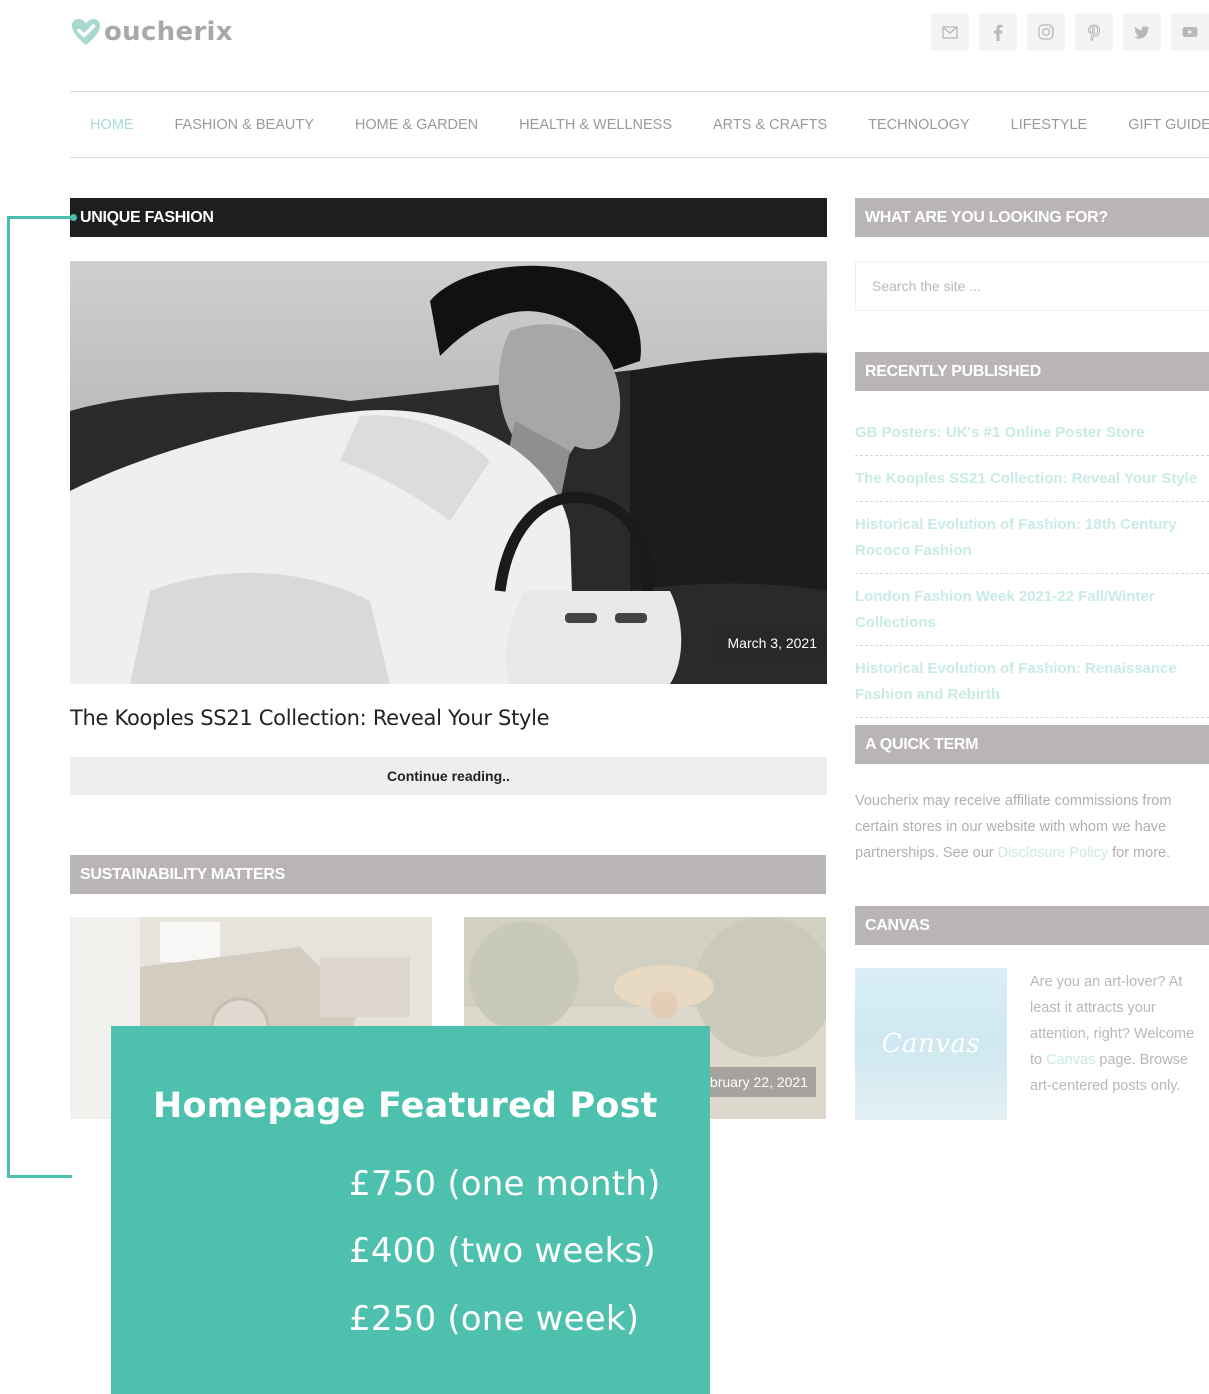 This screenshot has height=1394, width=1209. What do you see at coordinates (448, 217) in the screenshot?
I see `section-header-unique-fashion: UNIQUE FASHION` at bounding box center [448, 217].